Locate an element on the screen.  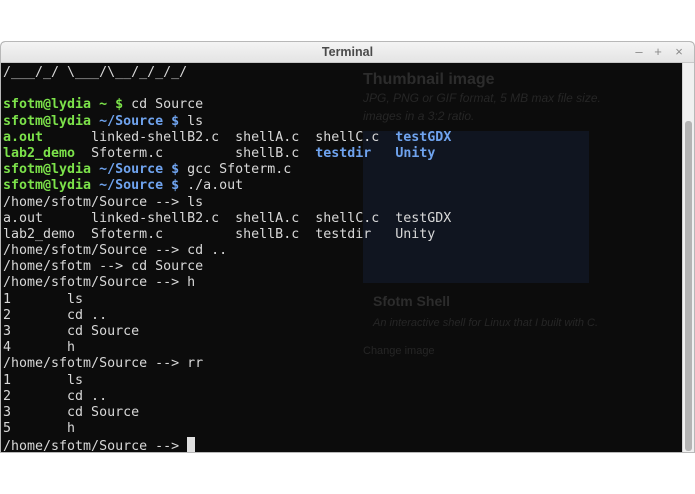
terminal-line: /home/sfotm/Source --> ls is located at coordinates (227, 203).